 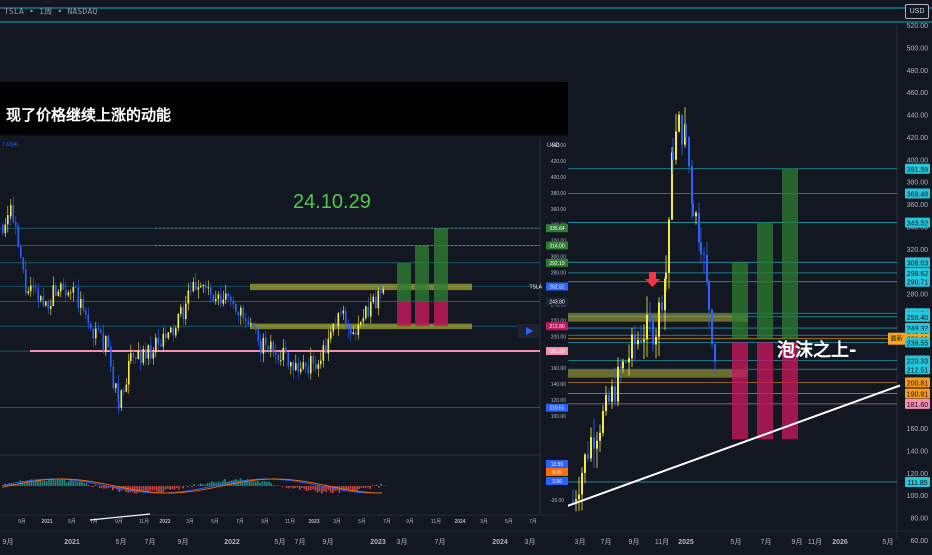 I want to click on inset-x-tick-label: 2024, so click(x=459, y=522).